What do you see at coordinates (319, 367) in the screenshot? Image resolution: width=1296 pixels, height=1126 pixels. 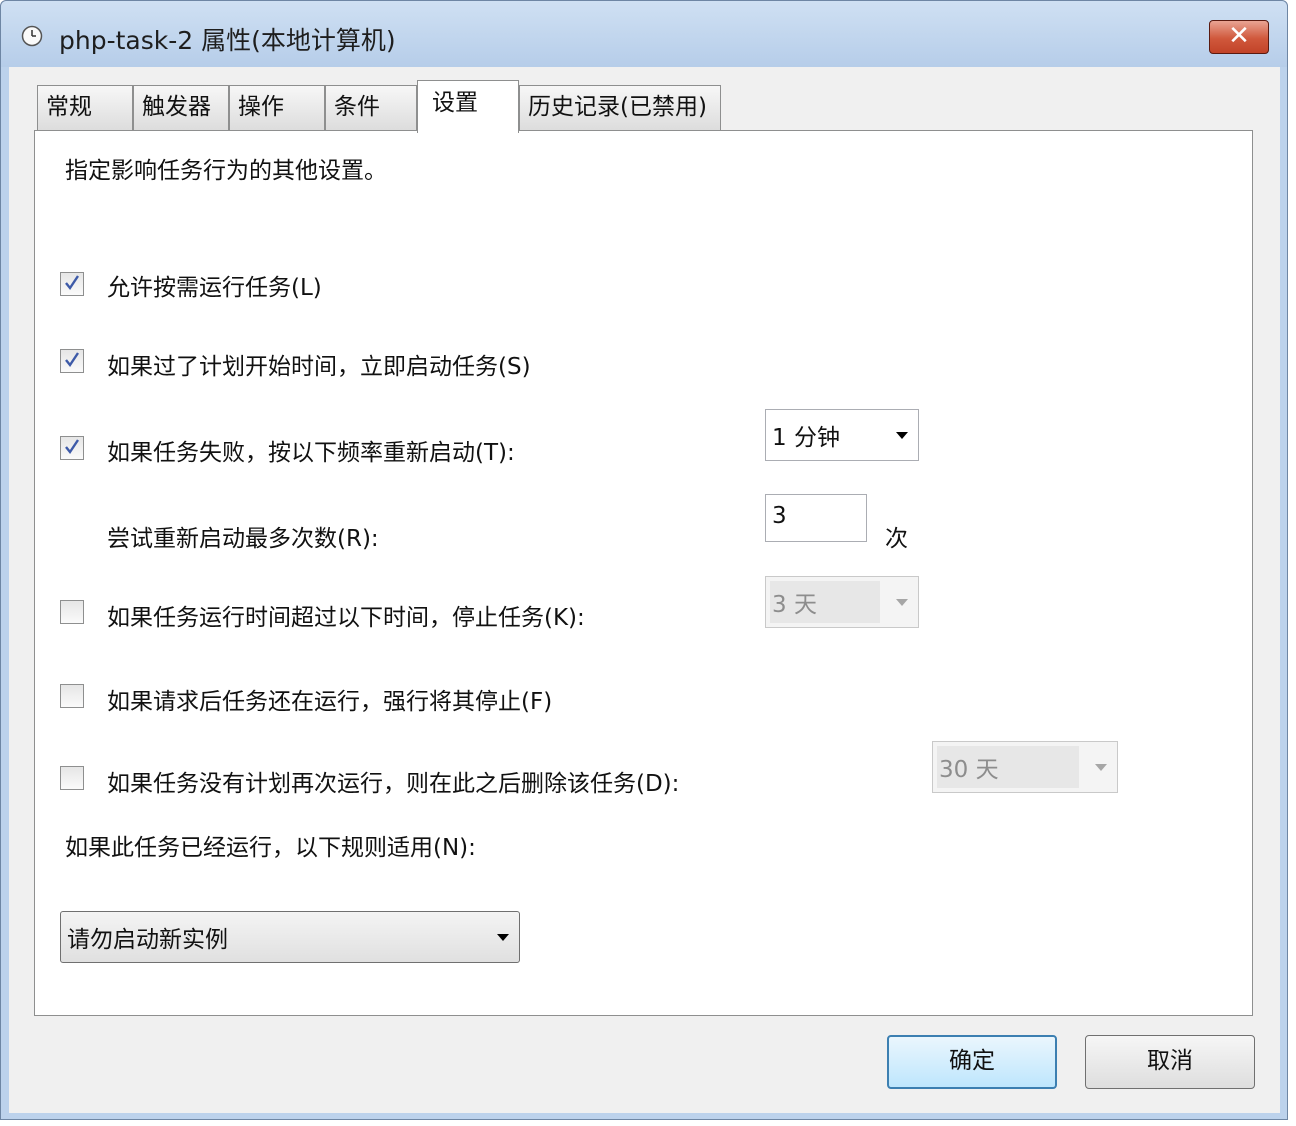 I see `run-asap-label: 如果过了计划开始时间，立即启动任务(S)` at bounding box center [319, 367].